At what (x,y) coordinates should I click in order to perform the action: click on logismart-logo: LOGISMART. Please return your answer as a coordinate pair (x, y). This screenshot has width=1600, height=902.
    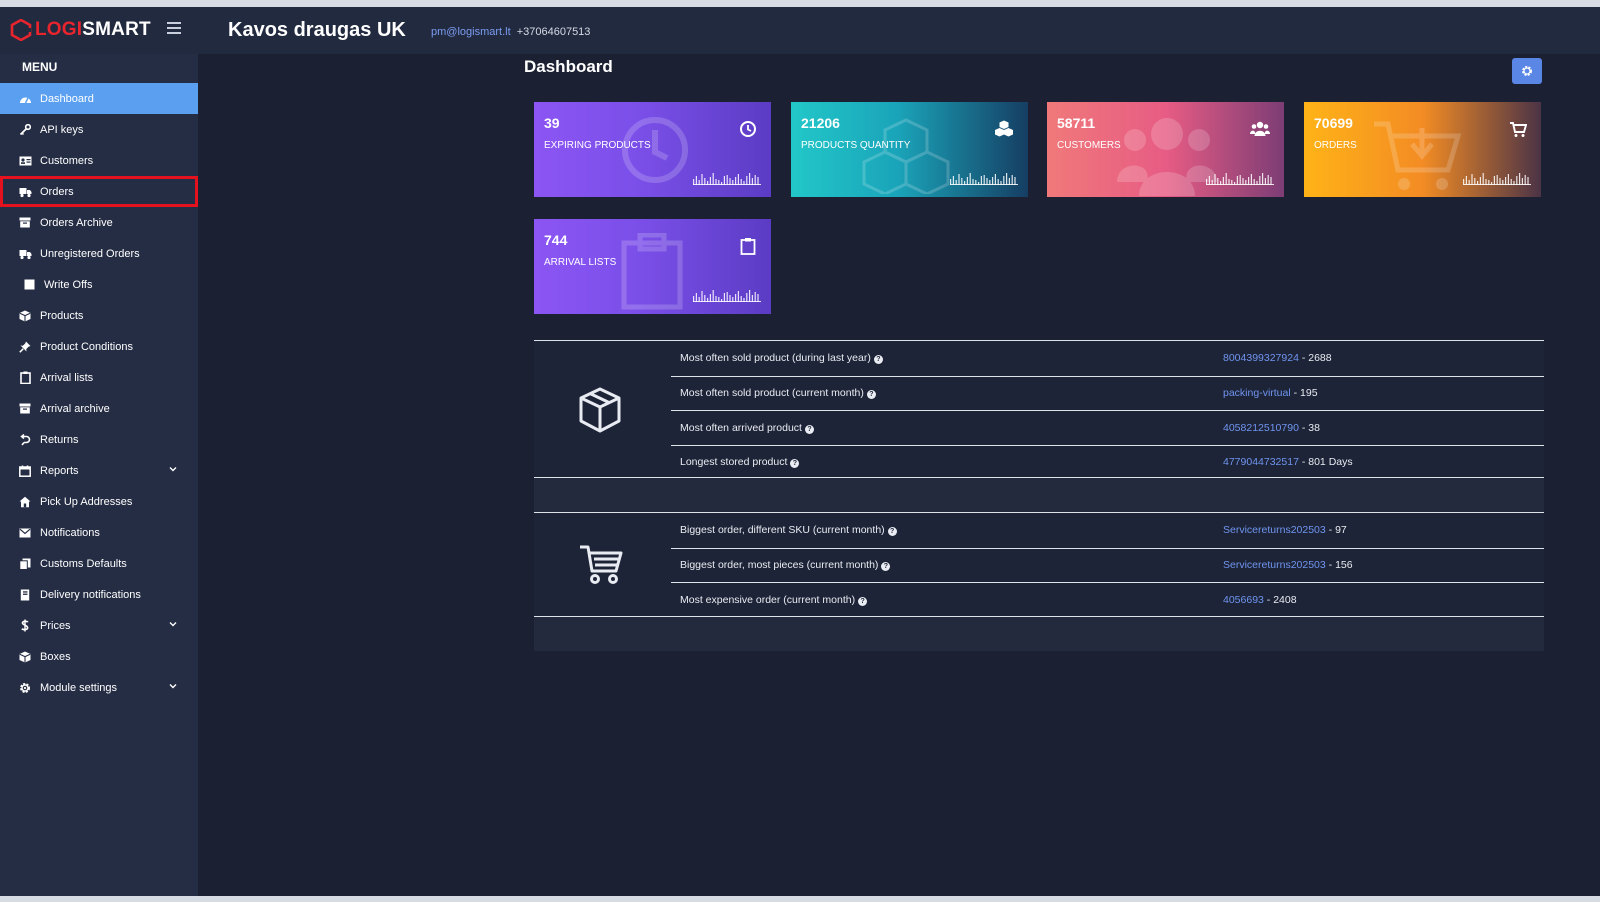
    Looking at the image, I should click on (80, 30).